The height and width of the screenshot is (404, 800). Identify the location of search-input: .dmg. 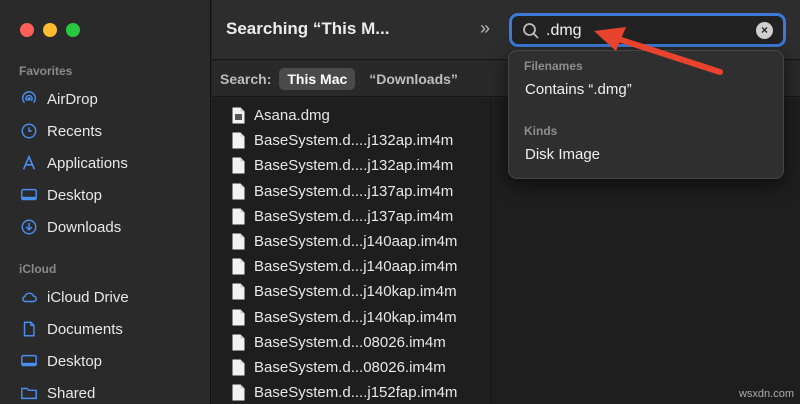
(564, 31).